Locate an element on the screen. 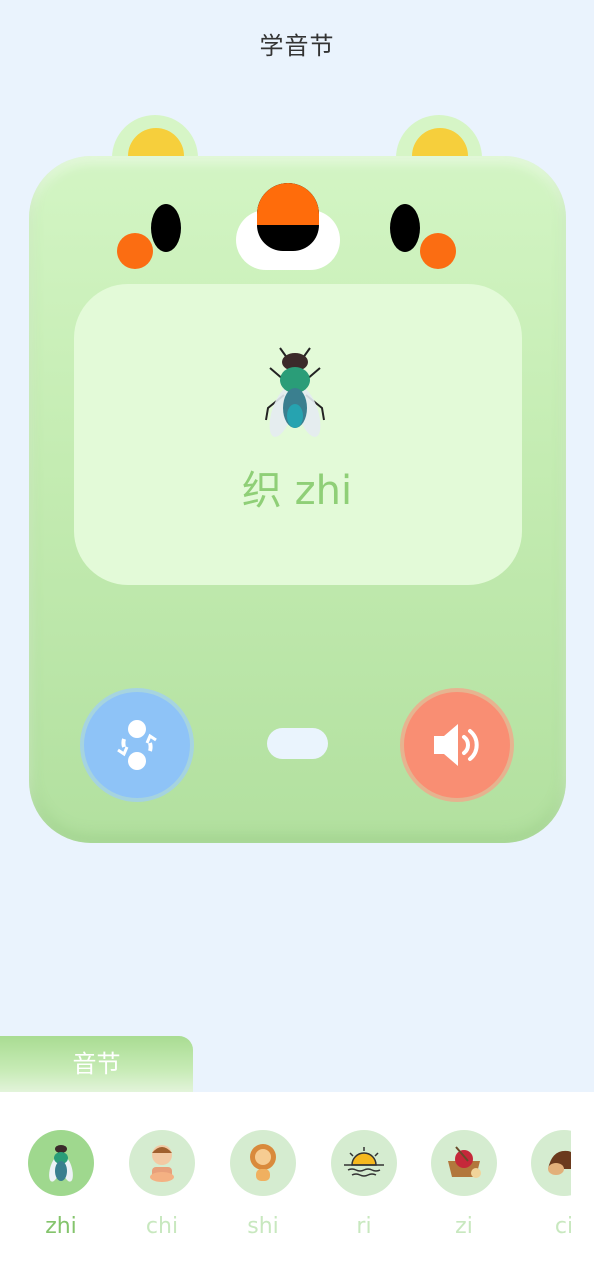  syllable-label: zhi is located at coordinates (61, 1226).